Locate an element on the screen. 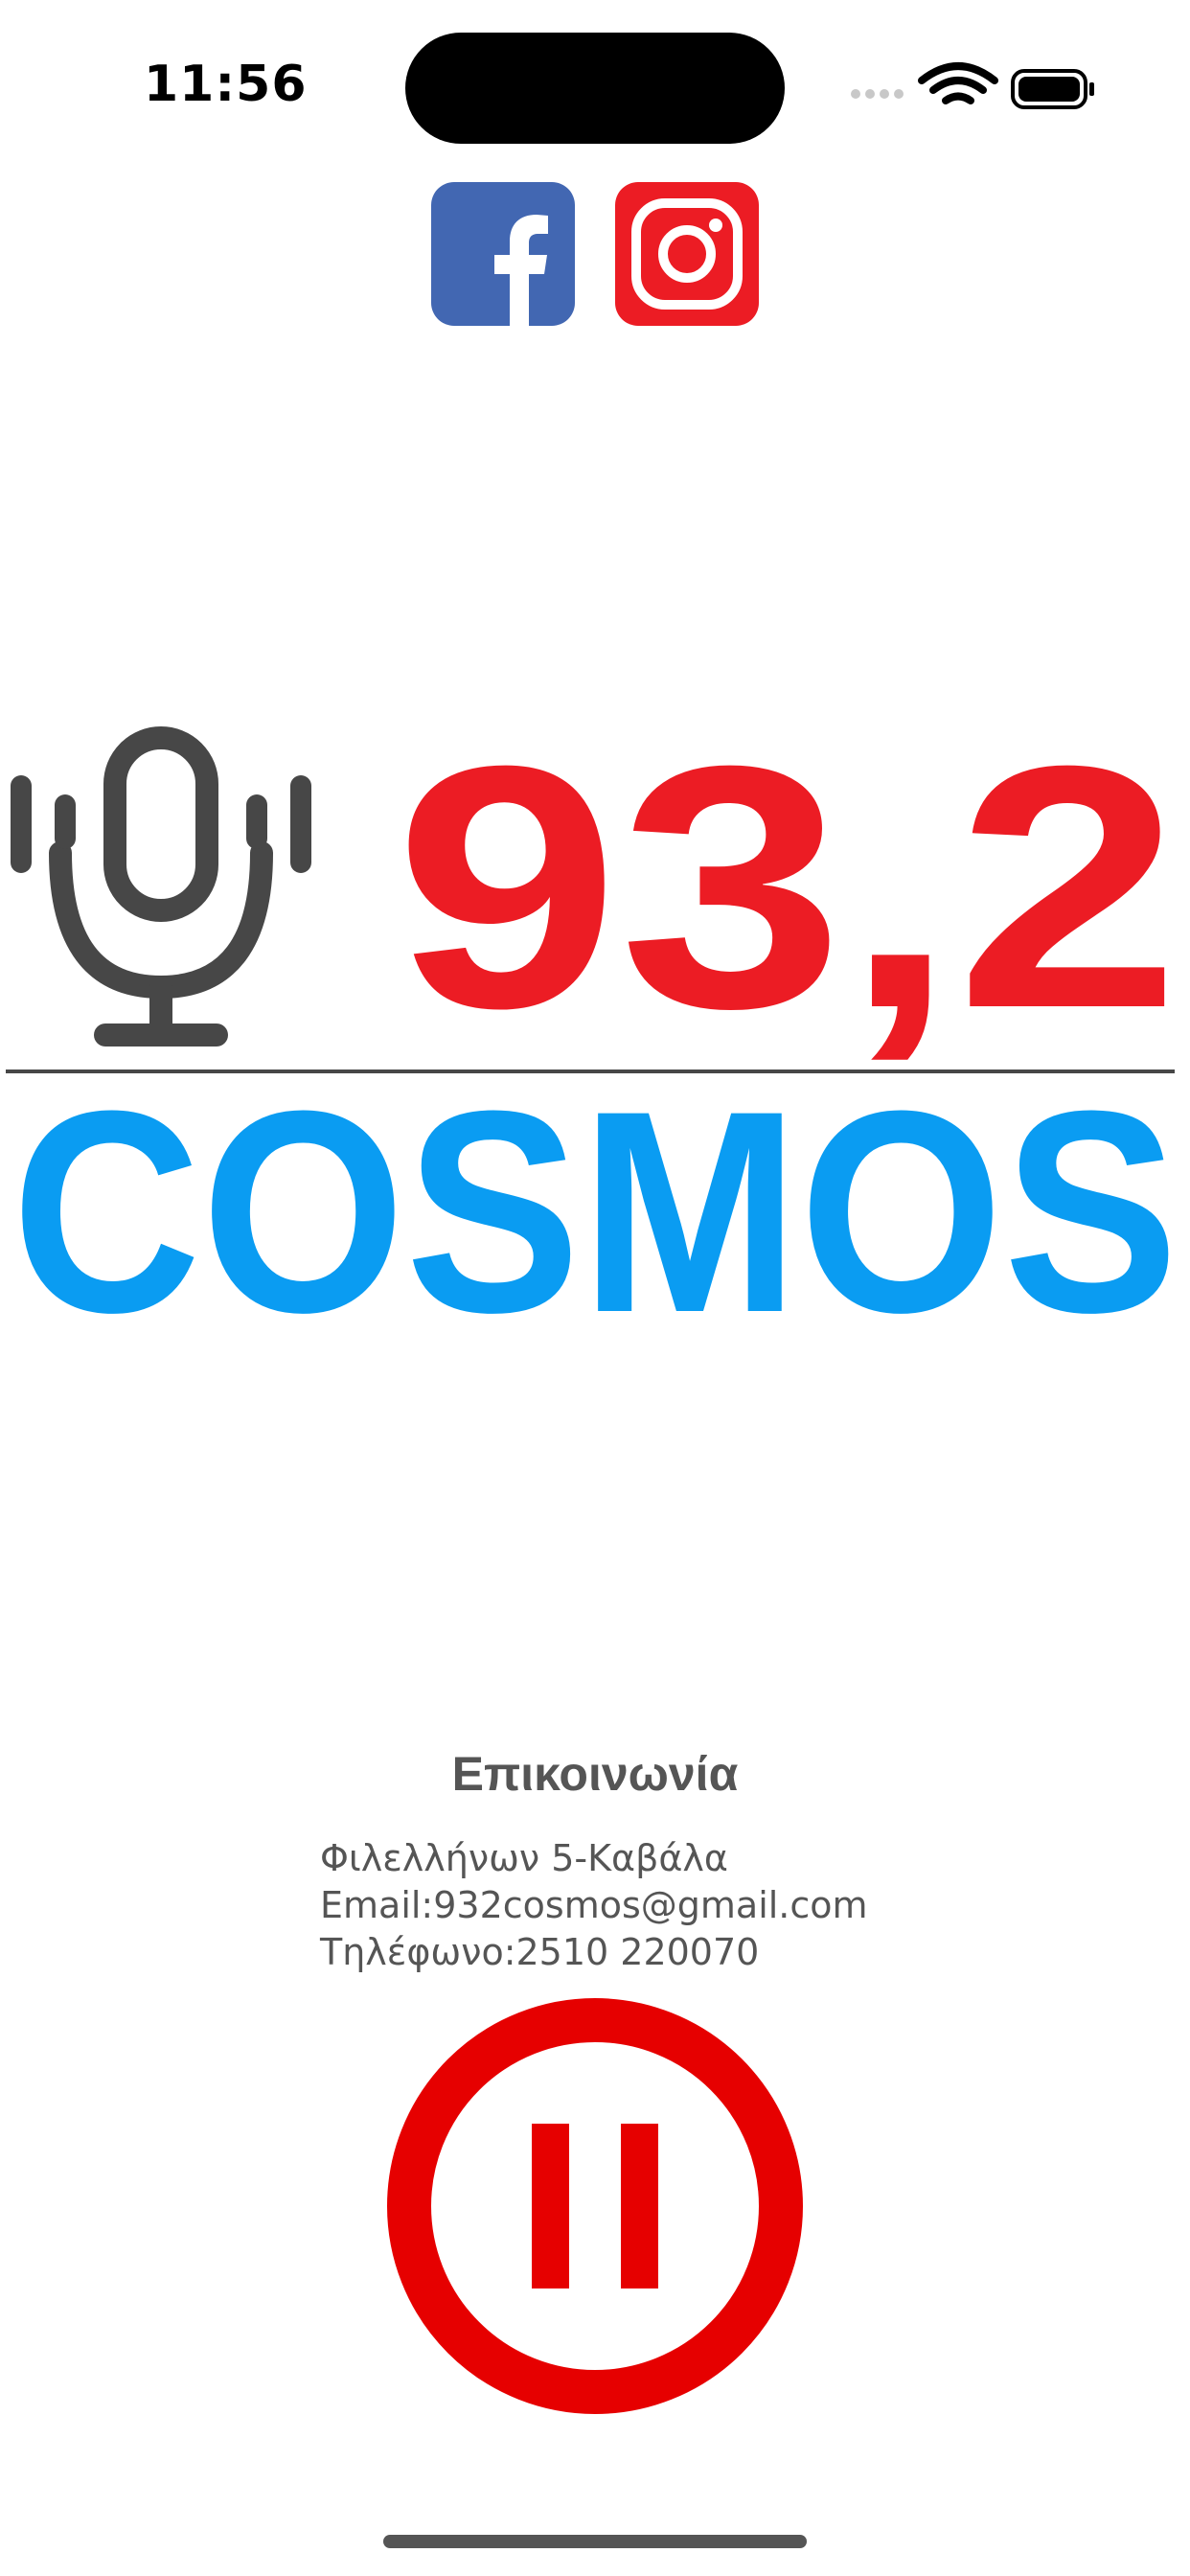 This screenshot has width=1190, height=2576. wifi-icon is located at coordinates (958, 83).